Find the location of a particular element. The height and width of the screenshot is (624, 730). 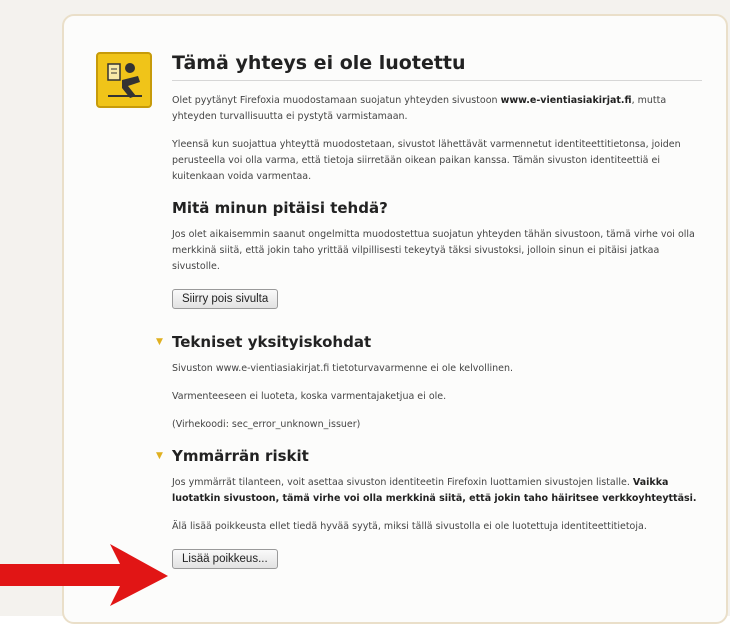

untrusted-connection-icon is located at coordinates (124, 80).